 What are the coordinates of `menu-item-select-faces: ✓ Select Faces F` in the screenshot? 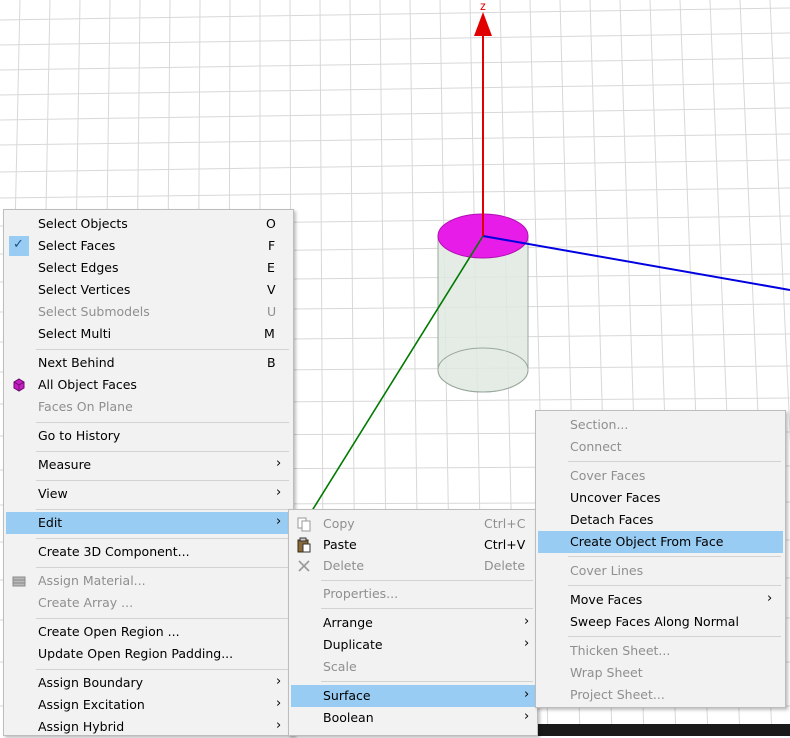 It's located at (148, 246).